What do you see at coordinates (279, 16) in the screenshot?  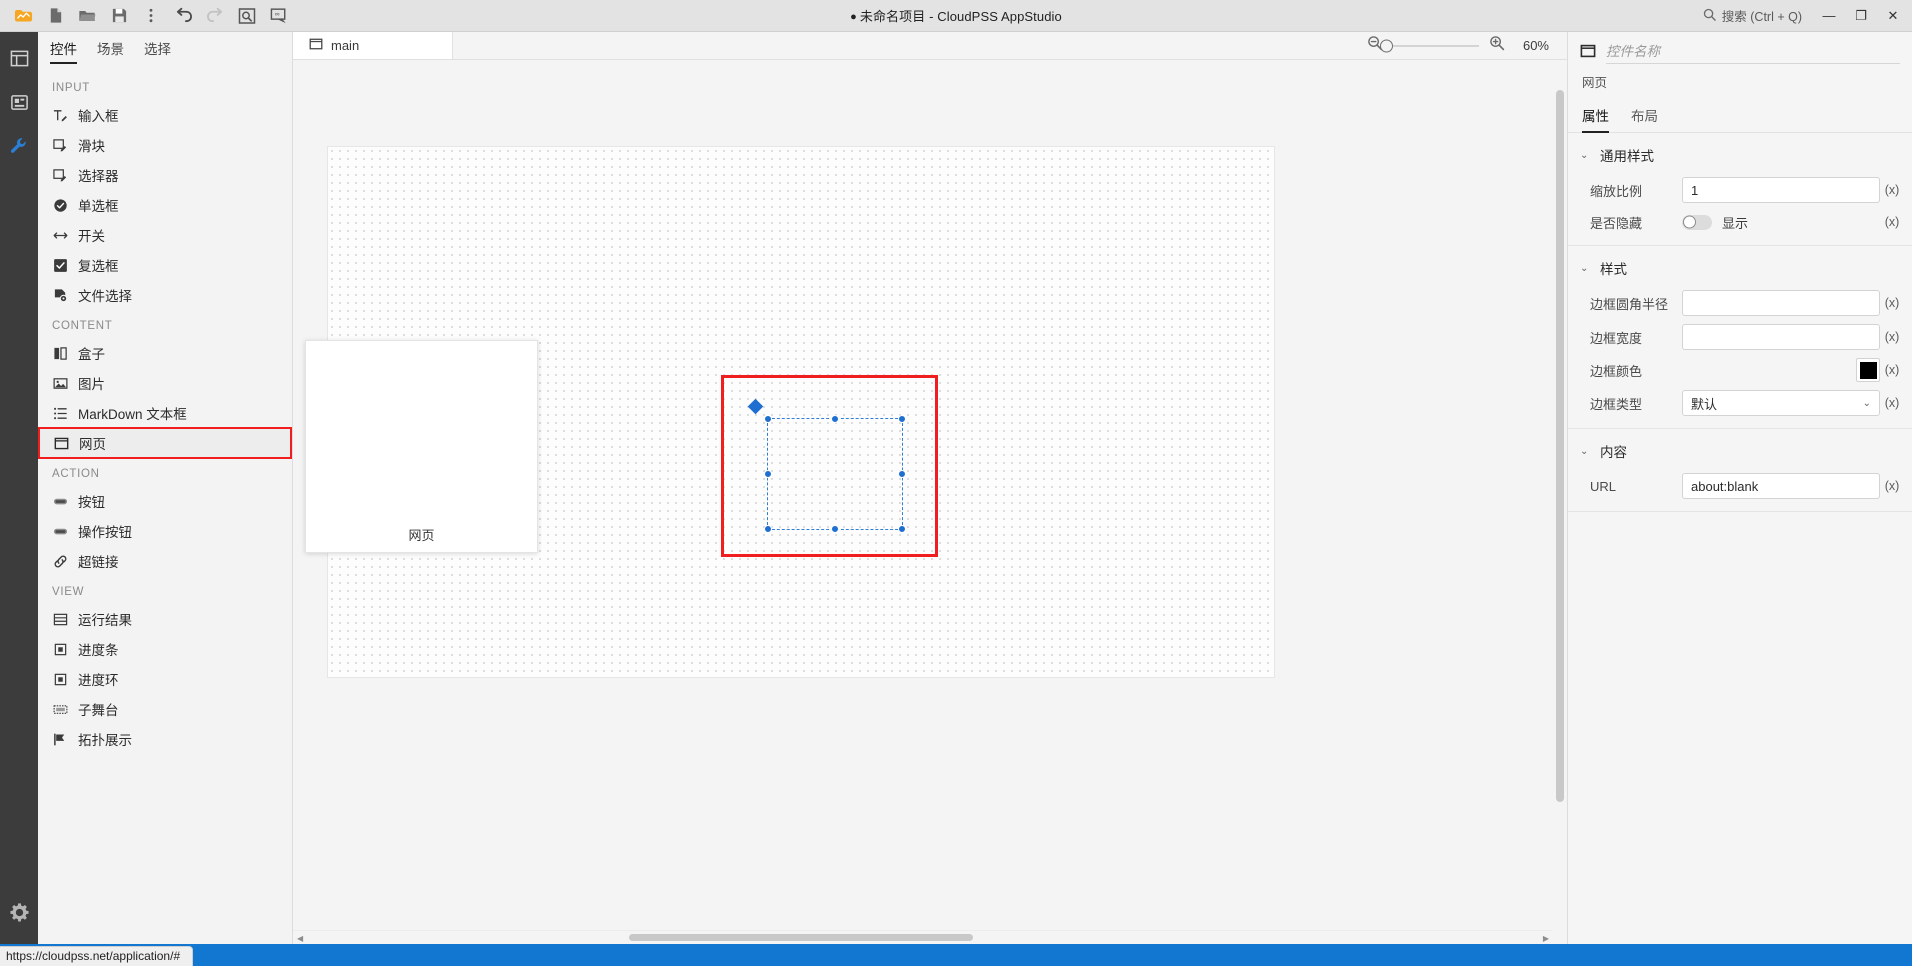 I see `run-icon: ∞` at bounding box center [279, 16].